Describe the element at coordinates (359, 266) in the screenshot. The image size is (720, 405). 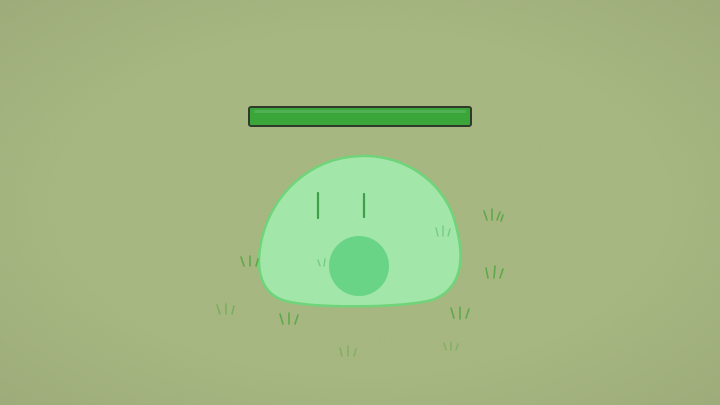
I see `slime-mouth` at that location.